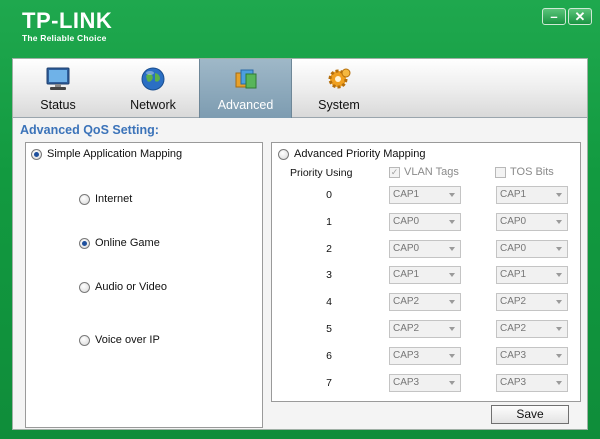 Image resolution: width=600 pixels, height=439 pixels. I want to click on option-label: Internet, so click(114, 199).